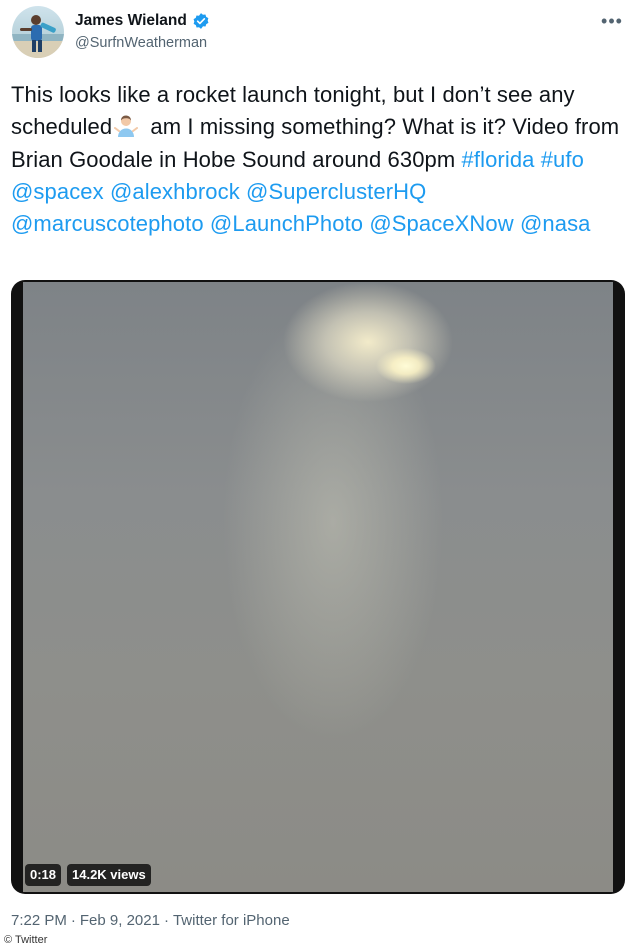 The image size is (640, 947). I want to click on mention-link: @SpaceXNow, so click(441, 223).